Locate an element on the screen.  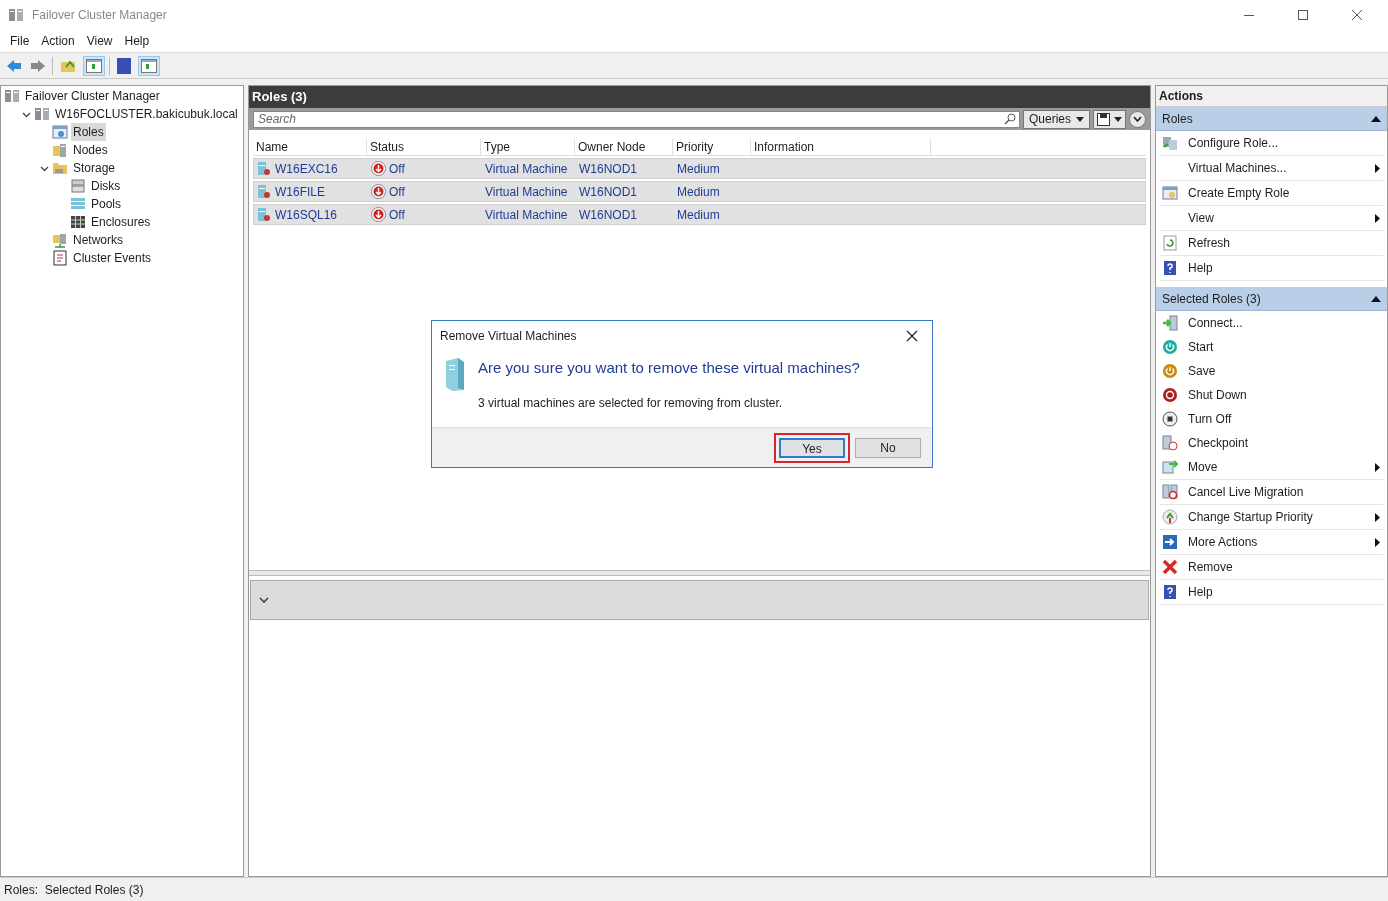
forward-arrow-icon is located at coordinates (38, 65).